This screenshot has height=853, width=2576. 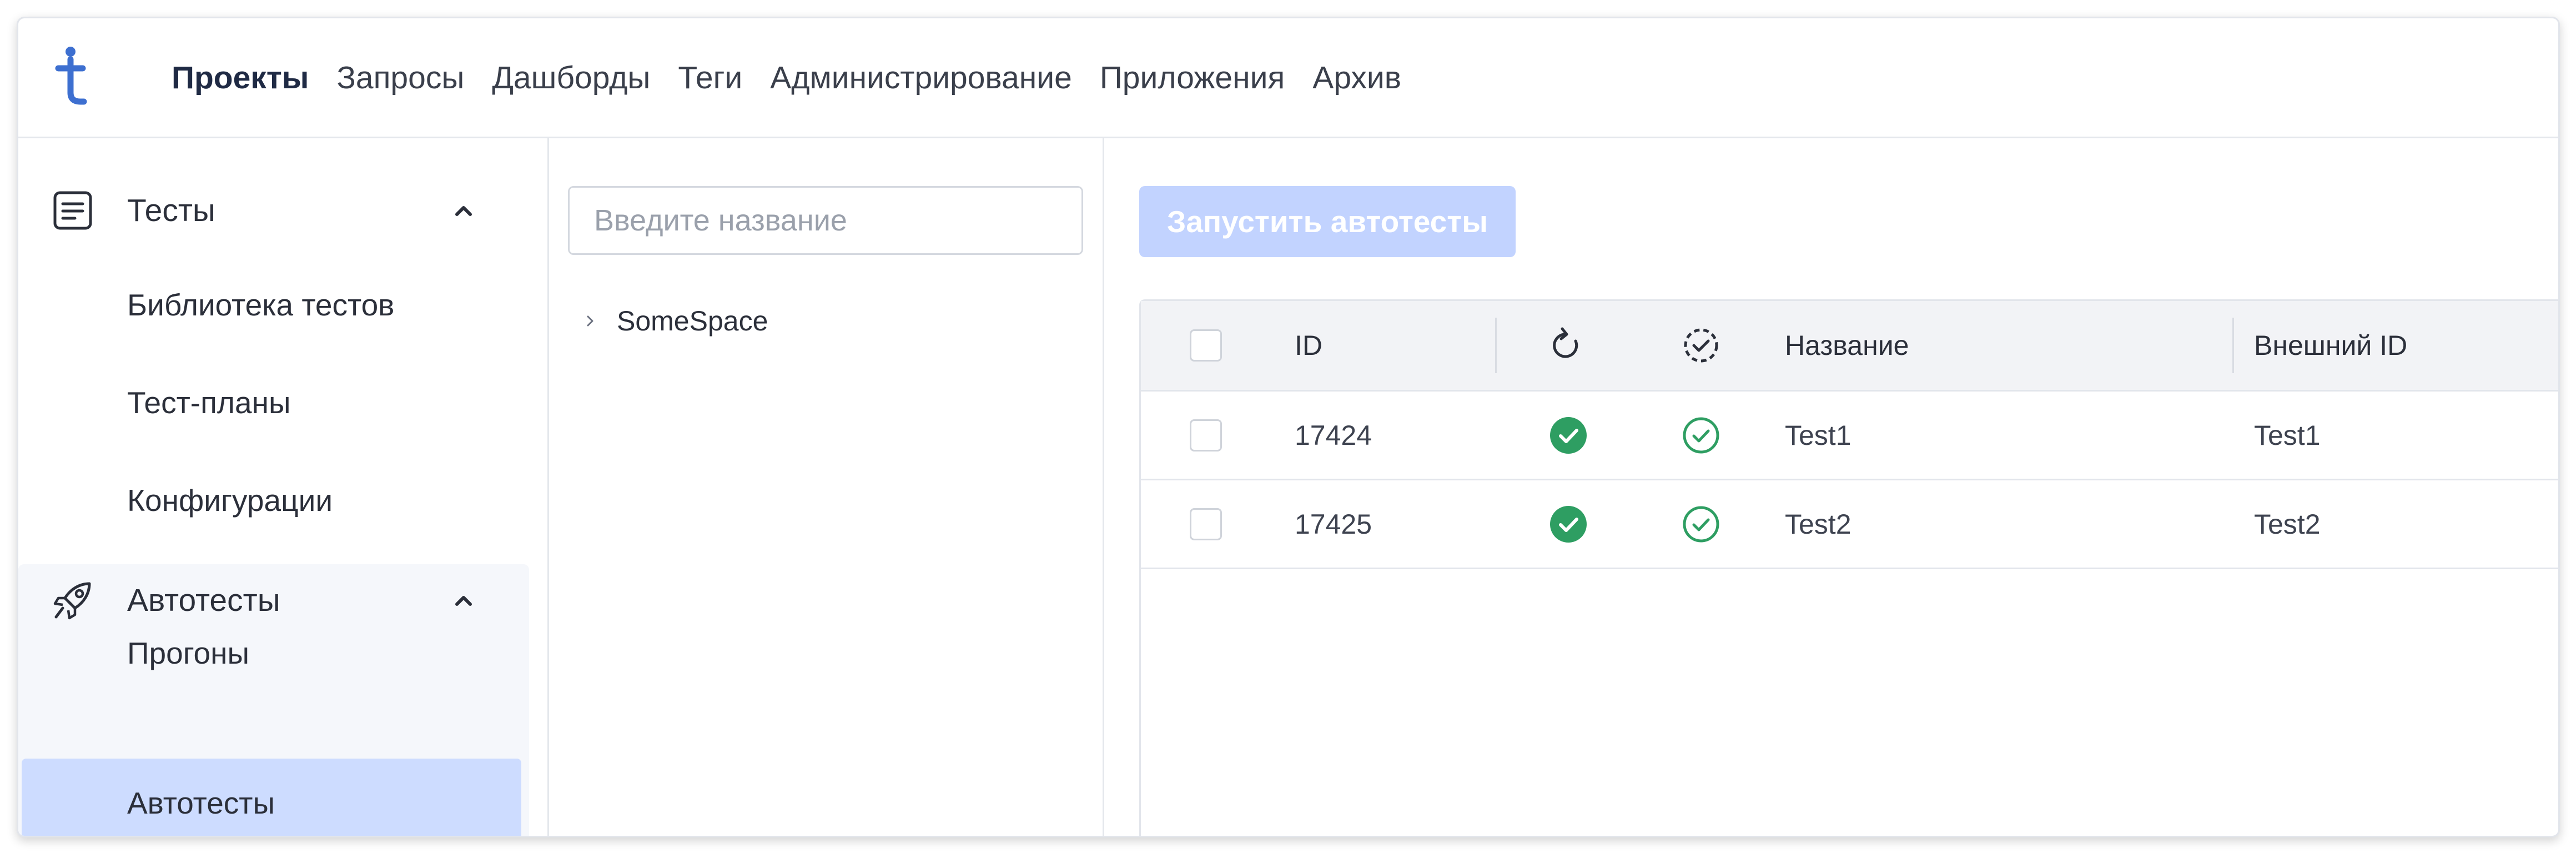 What do you see at coordinates (70, 76) in the screenshot?
I see `logo-icon` at bounding box center [70, 76].